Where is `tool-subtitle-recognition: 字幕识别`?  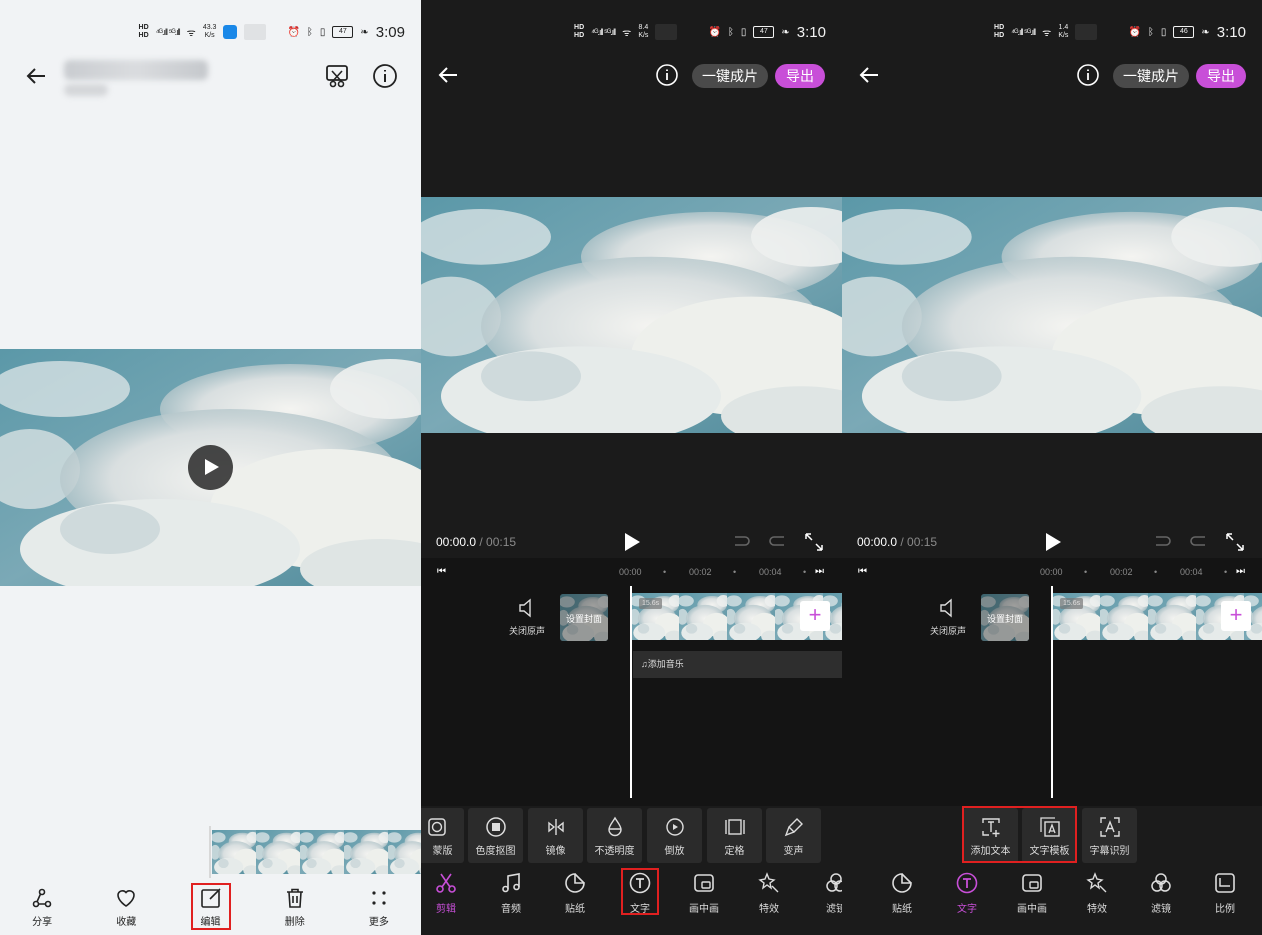 tool-subtitle-recognition: 字幕识别 is located at coordinates (1109, 835).